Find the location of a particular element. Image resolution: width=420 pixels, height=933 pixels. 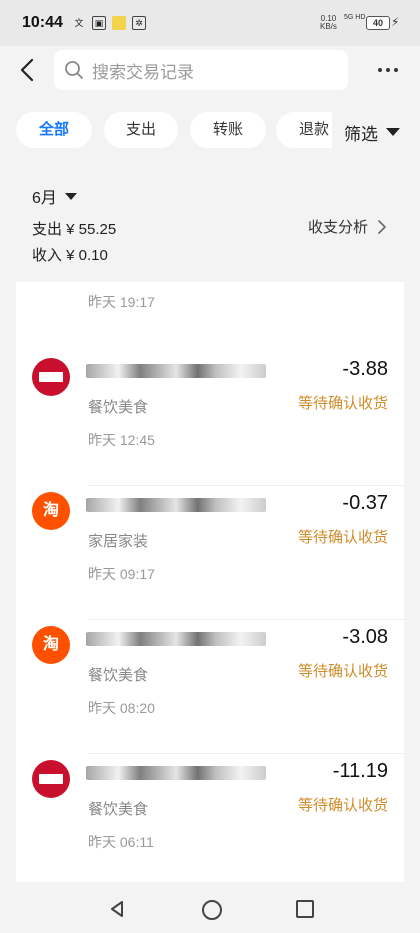

search-placeholder: 搜索交易记录 is located at coordinates (143, 72).